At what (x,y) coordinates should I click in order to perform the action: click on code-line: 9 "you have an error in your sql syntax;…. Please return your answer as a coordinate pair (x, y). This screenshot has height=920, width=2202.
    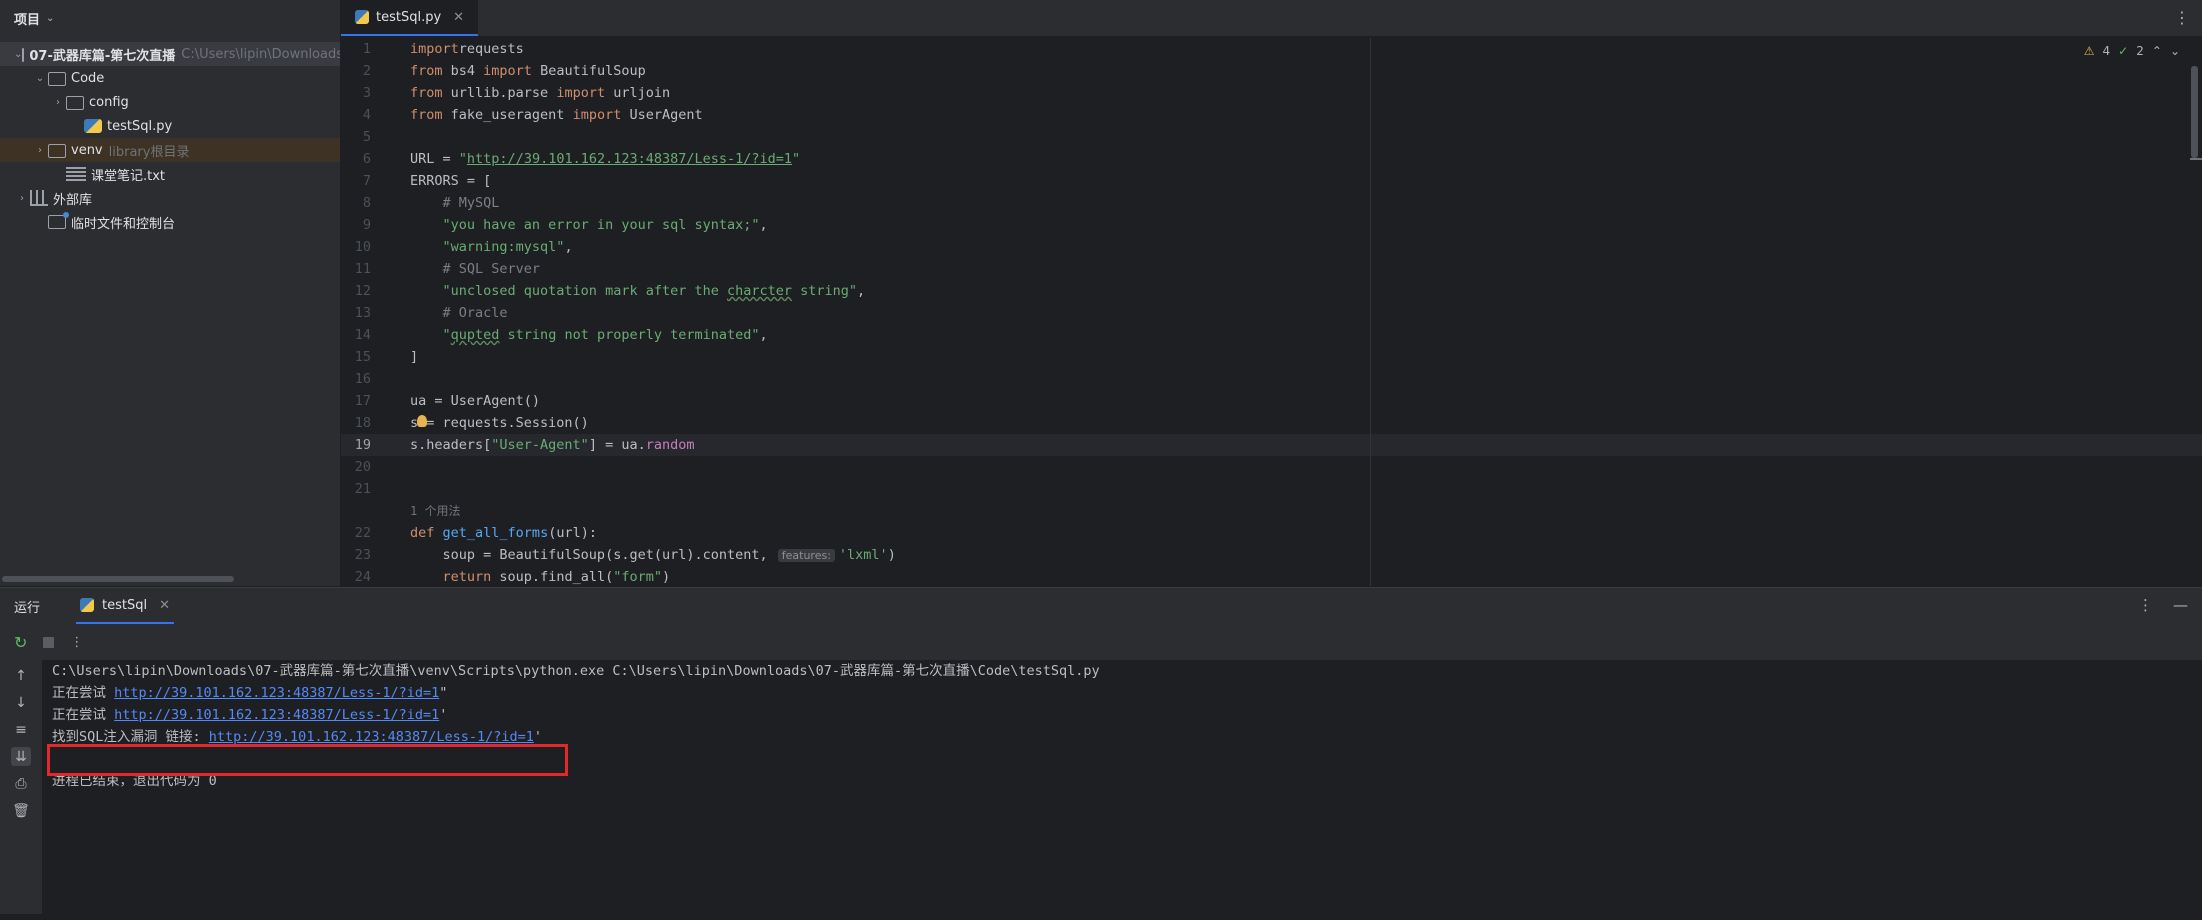
    Looking at the image, I should click on (1271, 225).